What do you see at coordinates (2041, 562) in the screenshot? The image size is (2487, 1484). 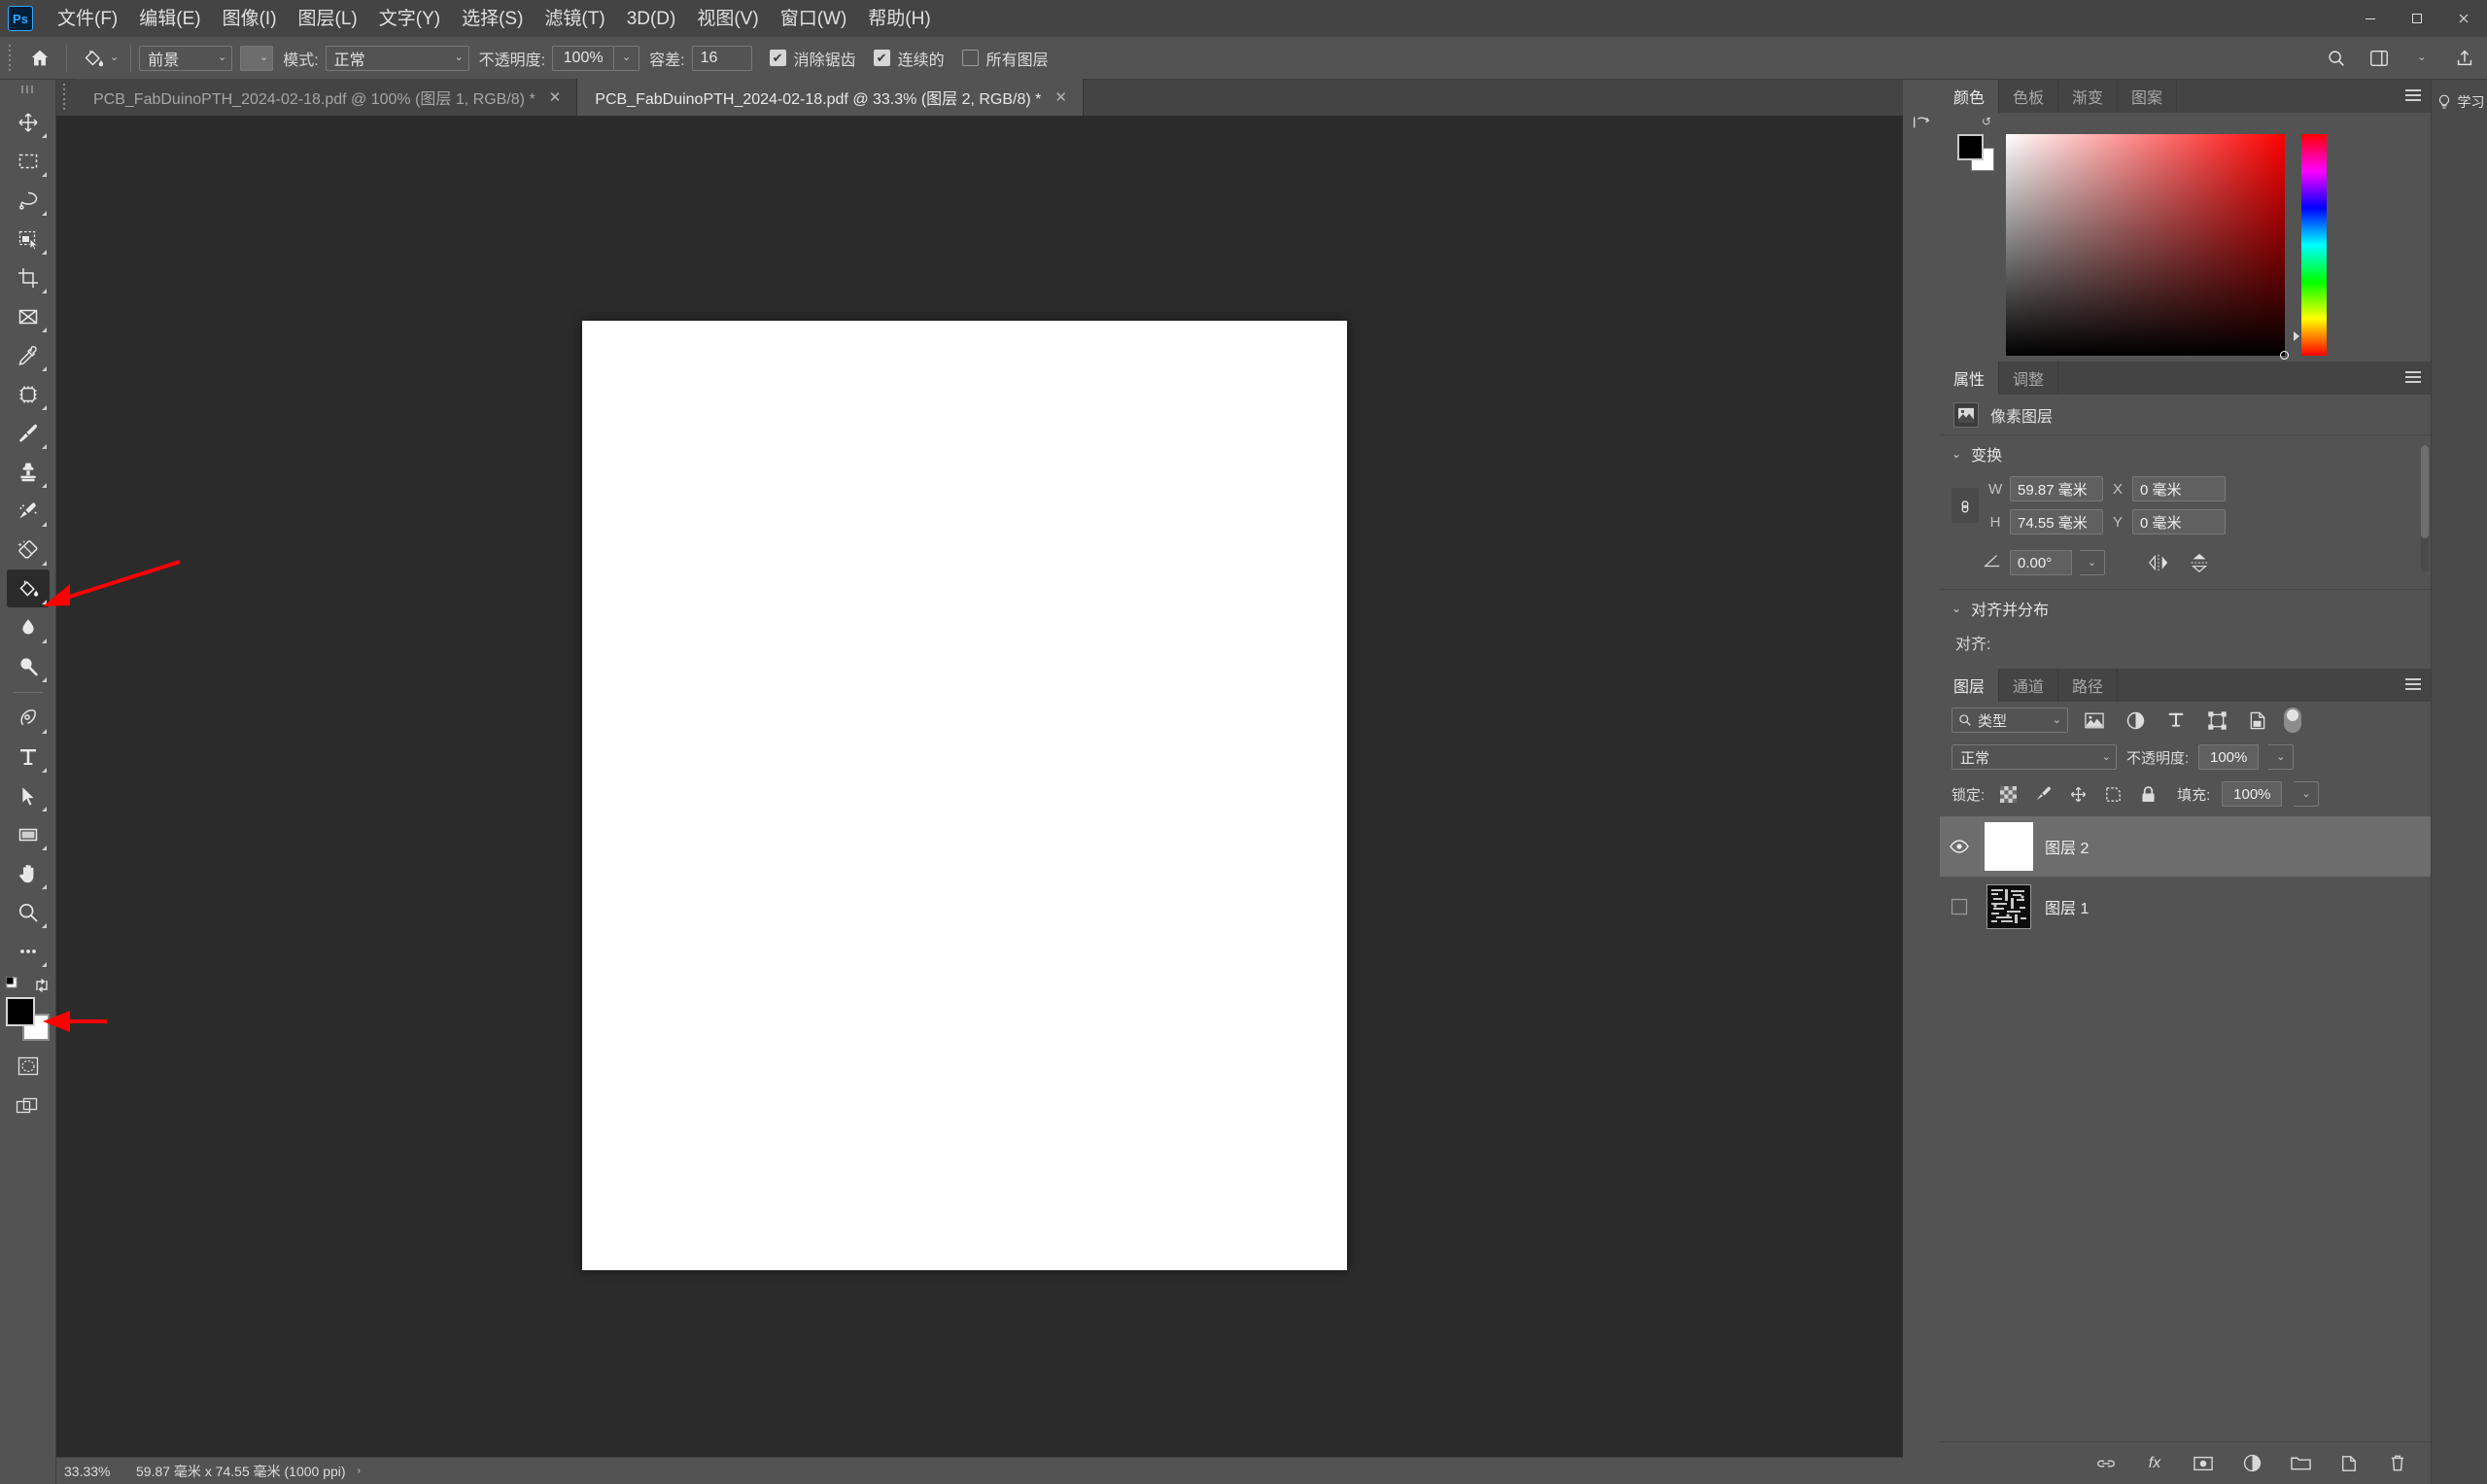 I see `angle-input: 0.00°` at bounding box center [2041, 562].